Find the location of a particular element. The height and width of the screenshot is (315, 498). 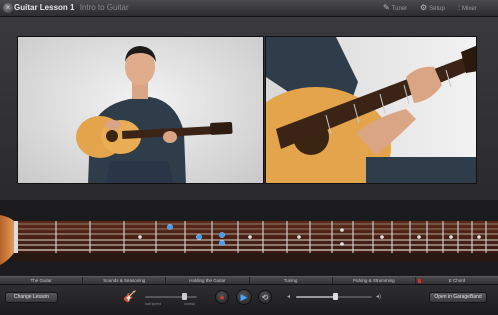

play-icon: ▶ is located at coordinates (244, 297).